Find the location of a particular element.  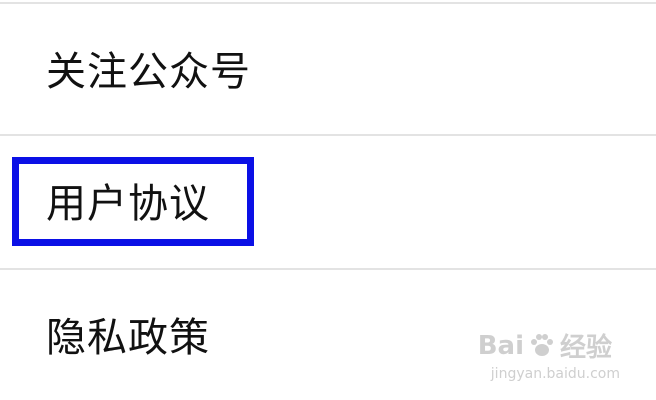

watermark-url: jingyan.baidu.com is located at coordinates (555, 374).